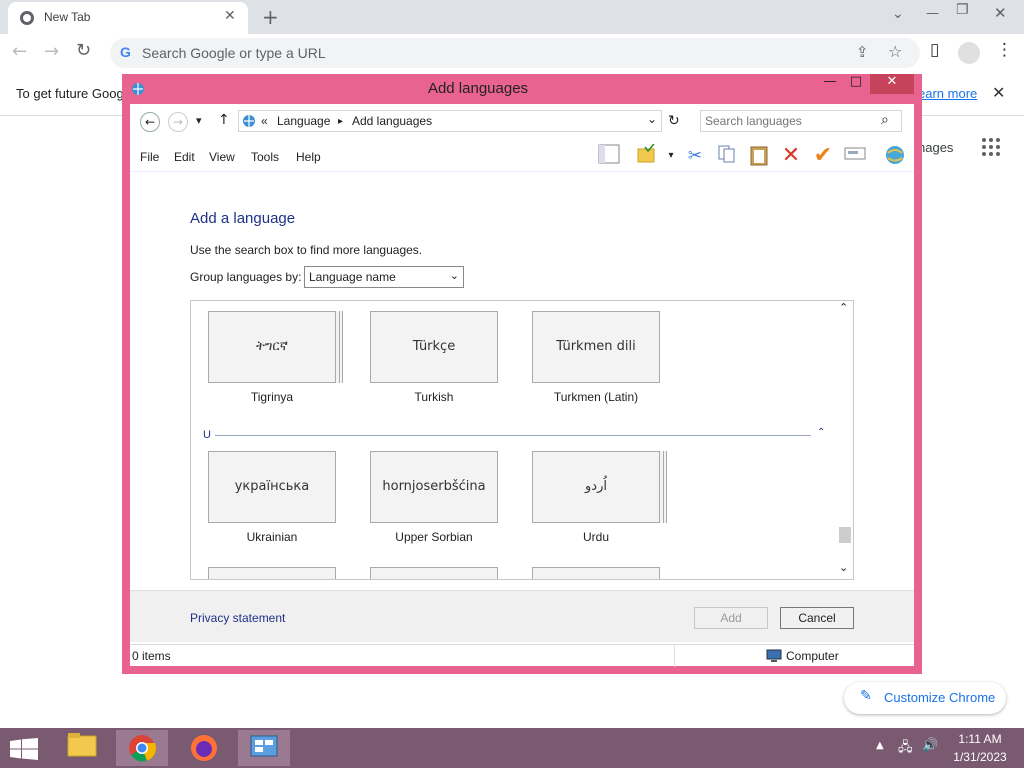 This screenshot has width=1024, height=776. I want to click on language-name: Upper Sorbian, so click(434, 537).